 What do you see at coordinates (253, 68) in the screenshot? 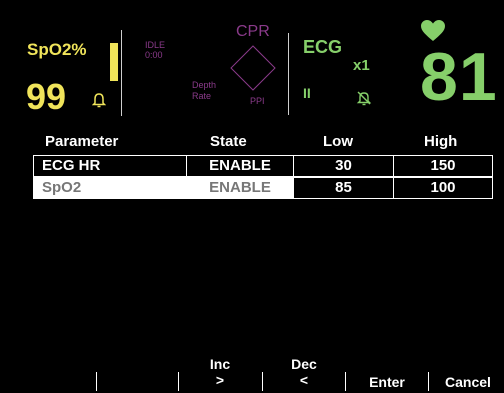
I see `diamond-icon` at bounding box center [253, 68].